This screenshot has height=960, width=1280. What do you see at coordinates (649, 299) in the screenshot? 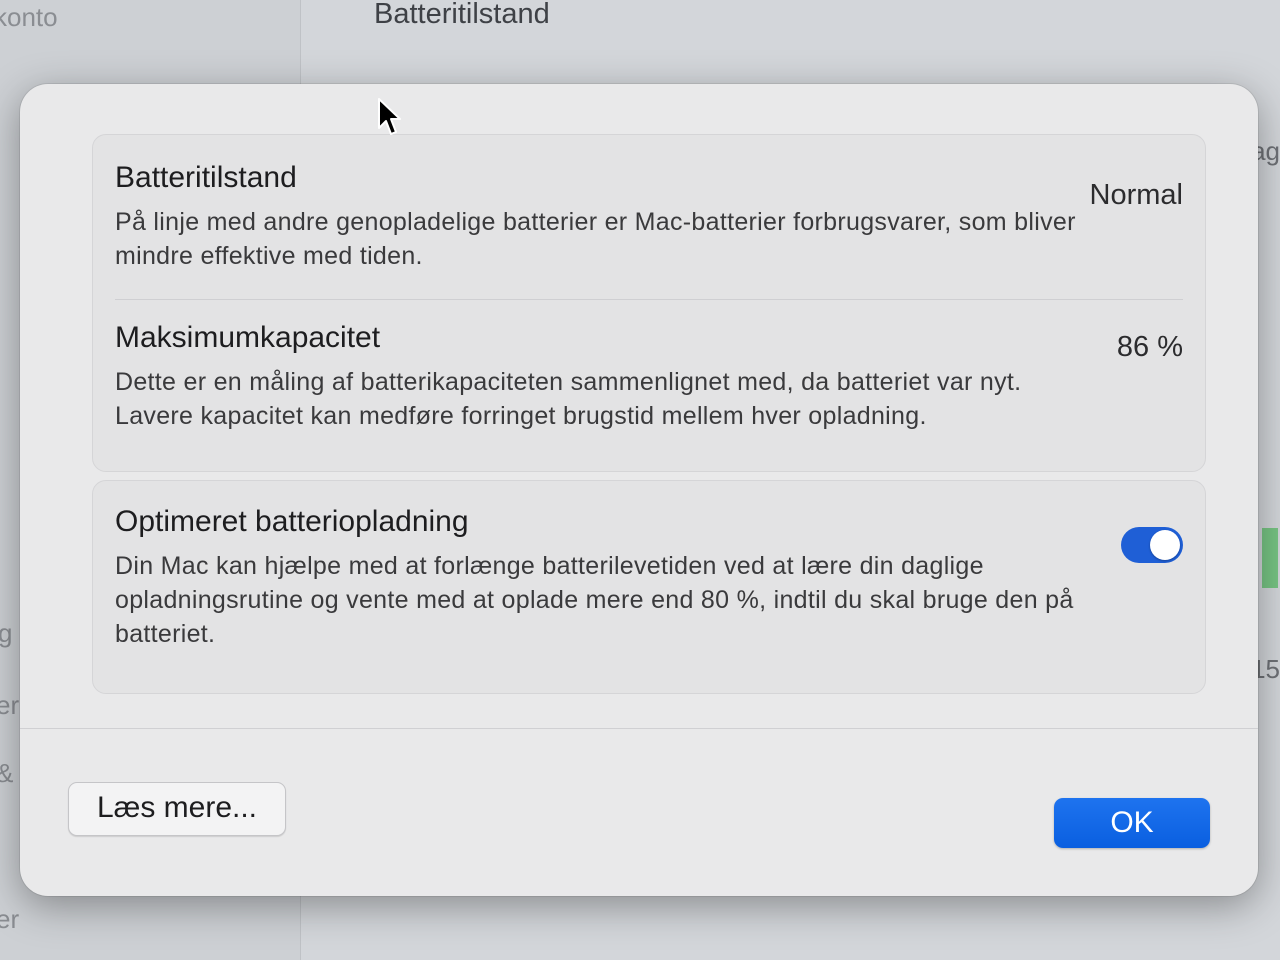
I see `row-divider` at bounding box center [649, 299].